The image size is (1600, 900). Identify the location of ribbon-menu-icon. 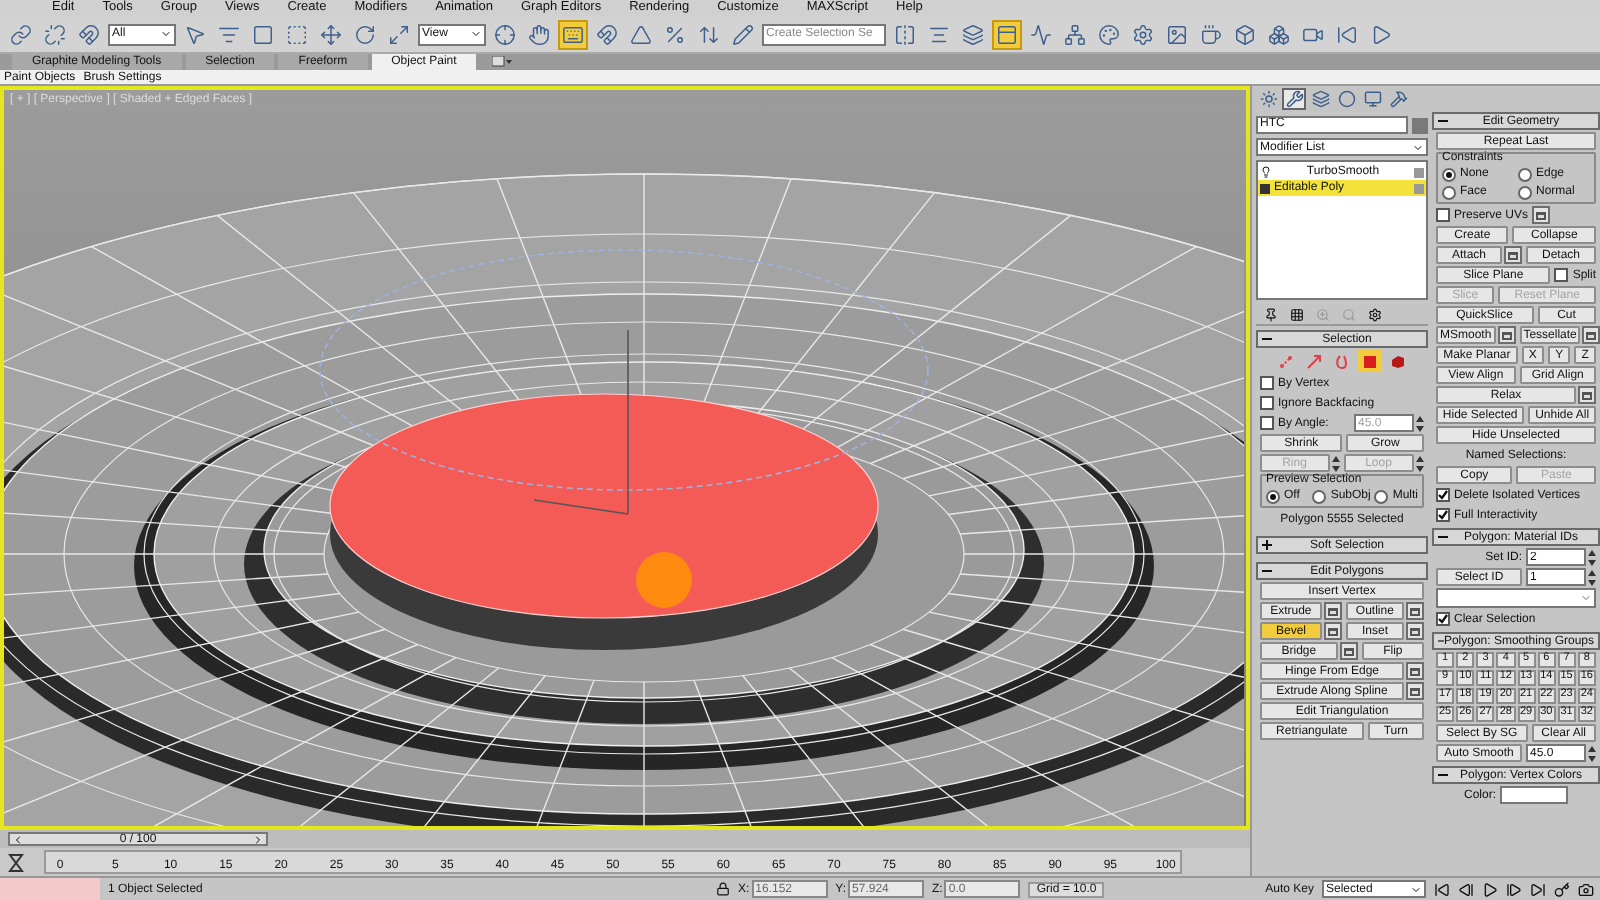
(502, 62).